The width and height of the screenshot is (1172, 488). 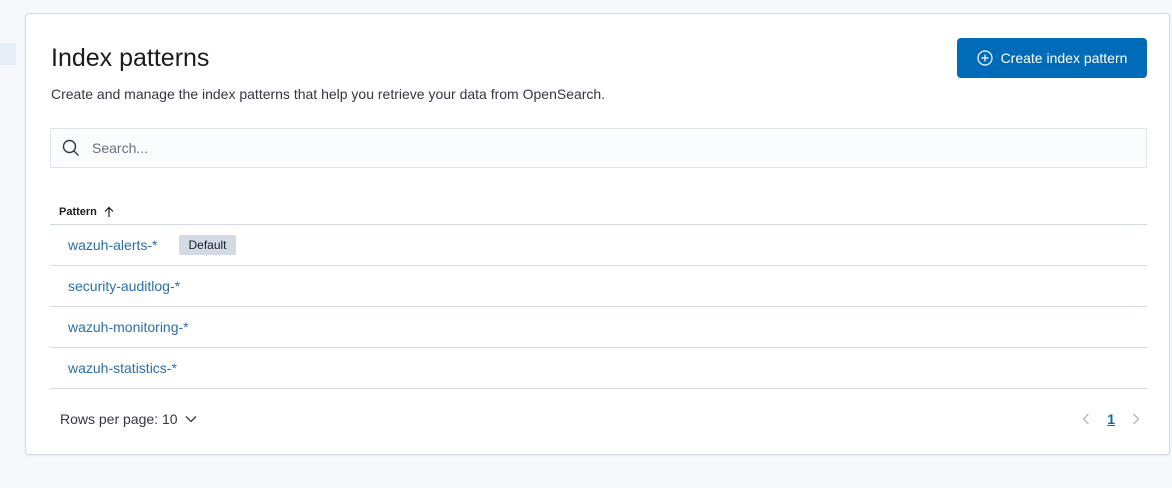 What do you see at coordinates (124, 286) in the screenshot?
I see `pattern-link: security-auditlog-*` at bounding box center [124, 286].